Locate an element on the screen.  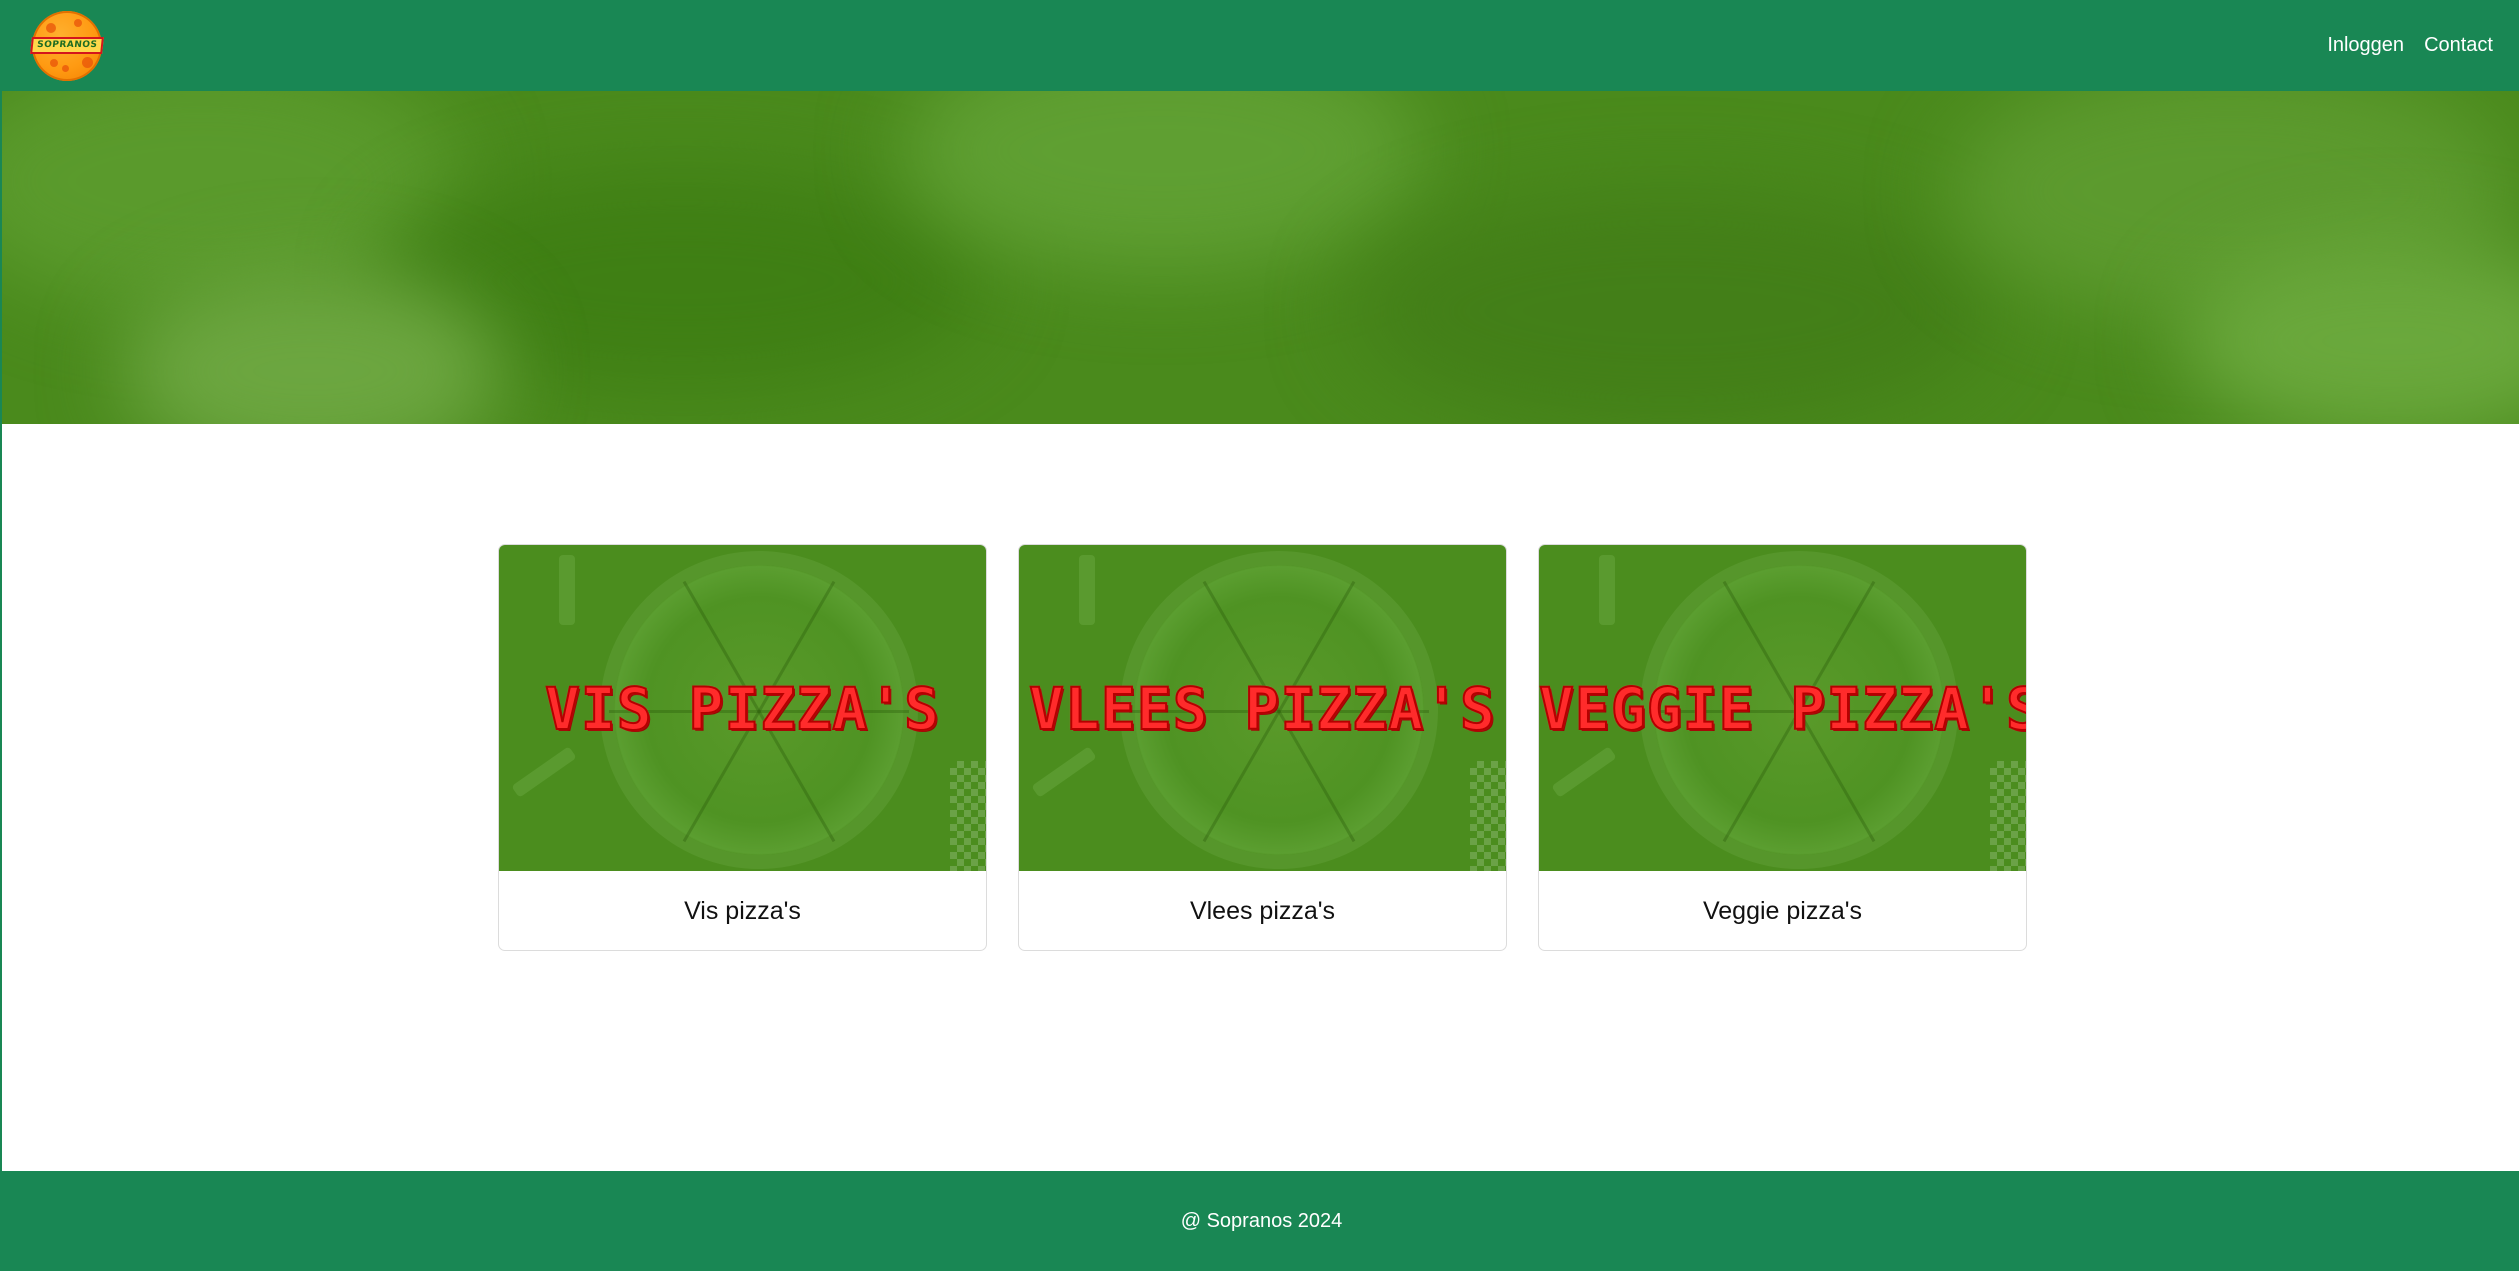
card-image-vlees: VLEES PIZZA'S is located at coordinates (1262, 708).